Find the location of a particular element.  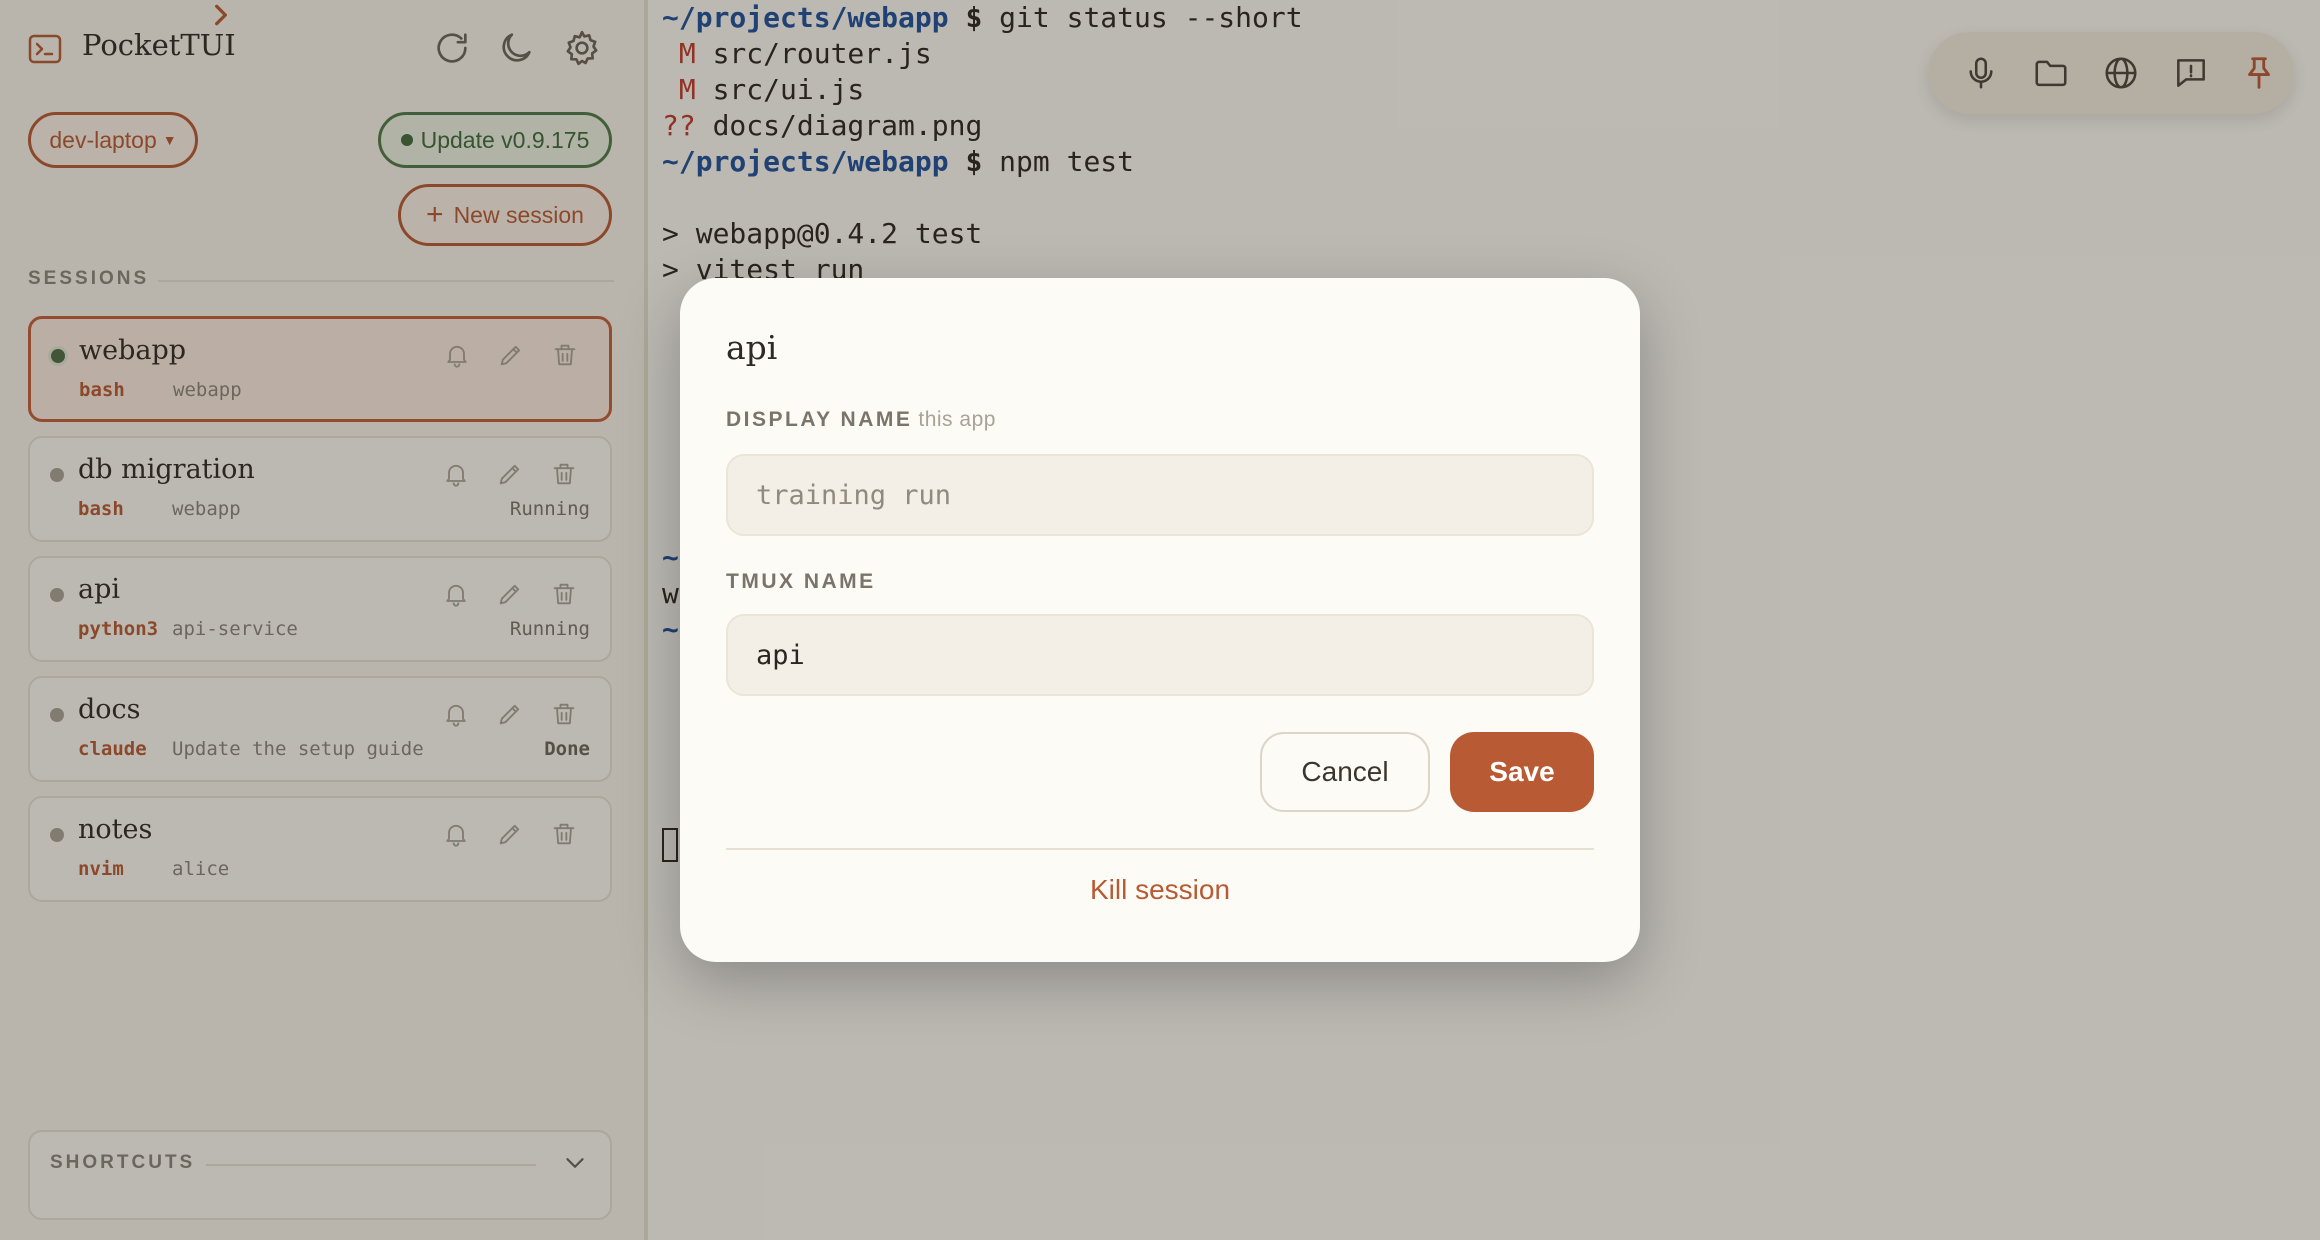

tmux-name-input is located at coordinates (1160, 655).